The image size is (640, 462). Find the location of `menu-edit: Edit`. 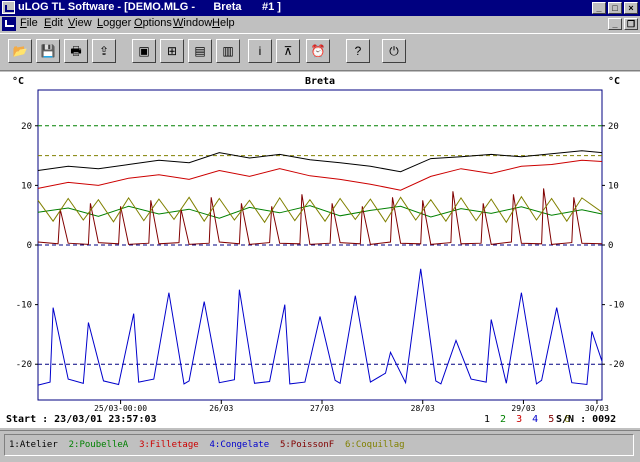

menu-edit: Edit is located at coordinates (53, 23).